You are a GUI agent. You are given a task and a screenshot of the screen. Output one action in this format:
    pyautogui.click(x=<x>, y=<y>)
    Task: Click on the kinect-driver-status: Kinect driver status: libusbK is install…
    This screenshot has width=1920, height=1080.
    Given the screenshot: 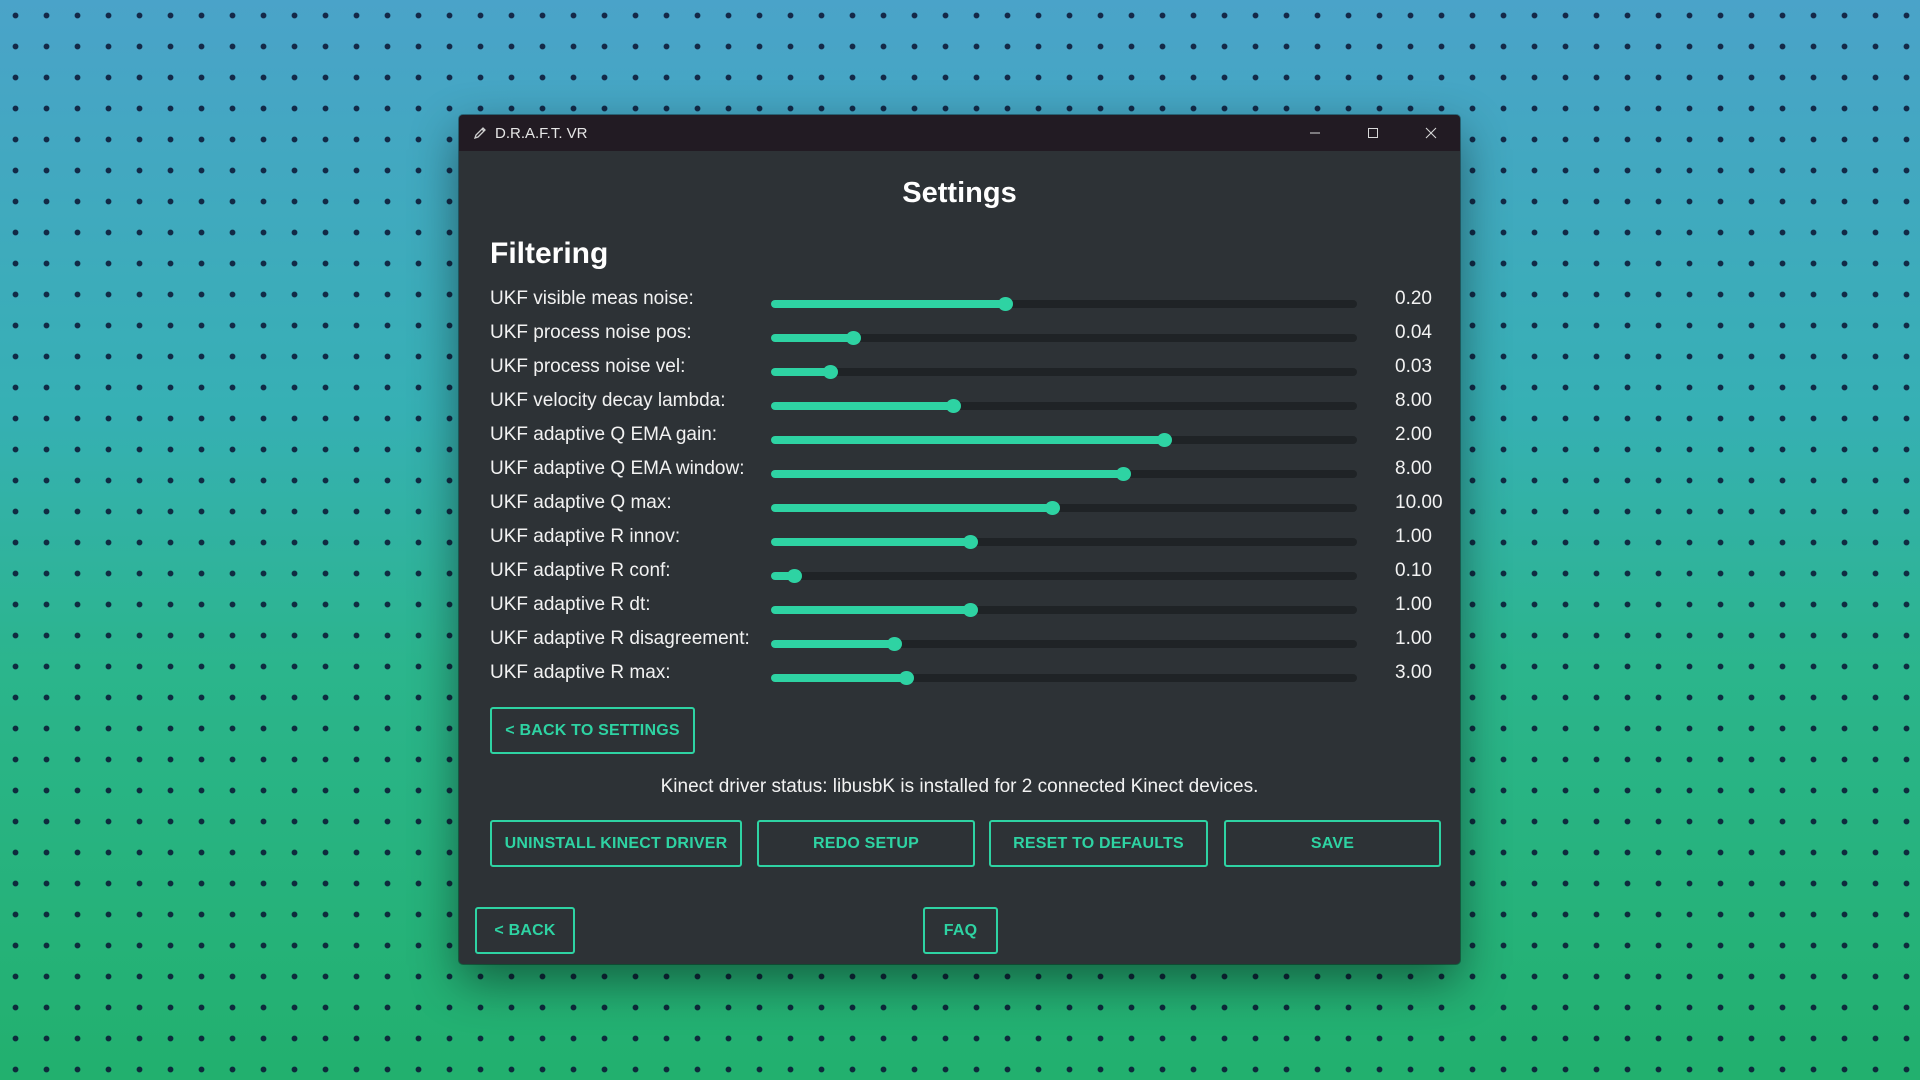 What is the action you would take?
    pyautogui.click(x=959, y=786)
    